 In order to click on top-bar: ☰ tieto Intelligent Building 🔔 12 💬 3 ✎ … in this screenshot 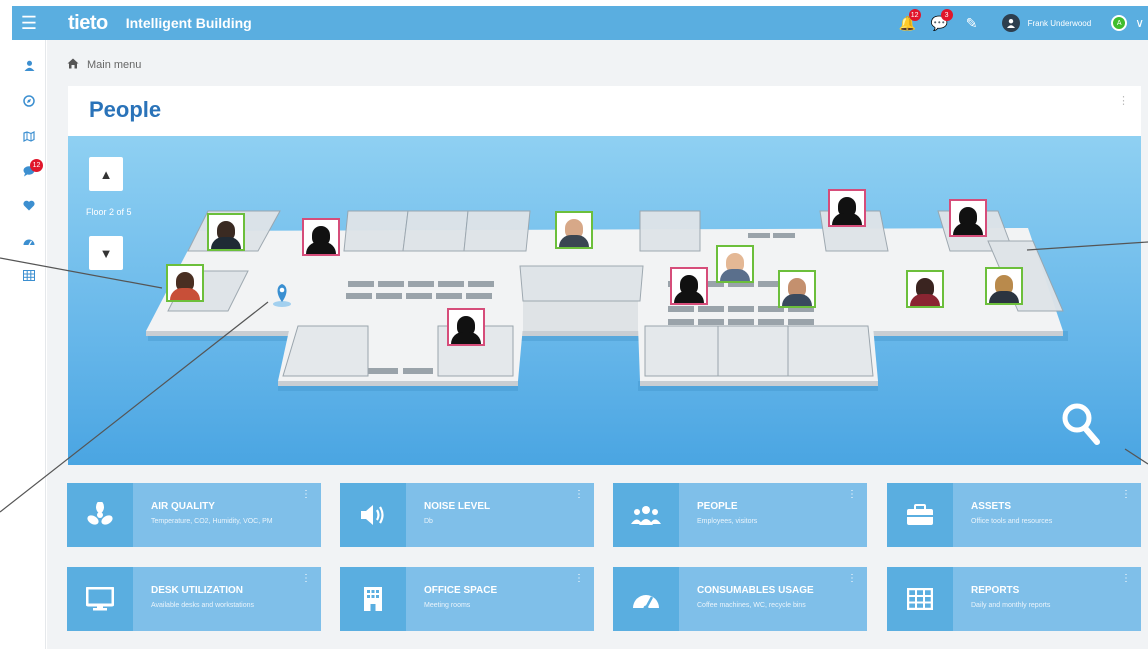, I will do `click(580, 23)`.